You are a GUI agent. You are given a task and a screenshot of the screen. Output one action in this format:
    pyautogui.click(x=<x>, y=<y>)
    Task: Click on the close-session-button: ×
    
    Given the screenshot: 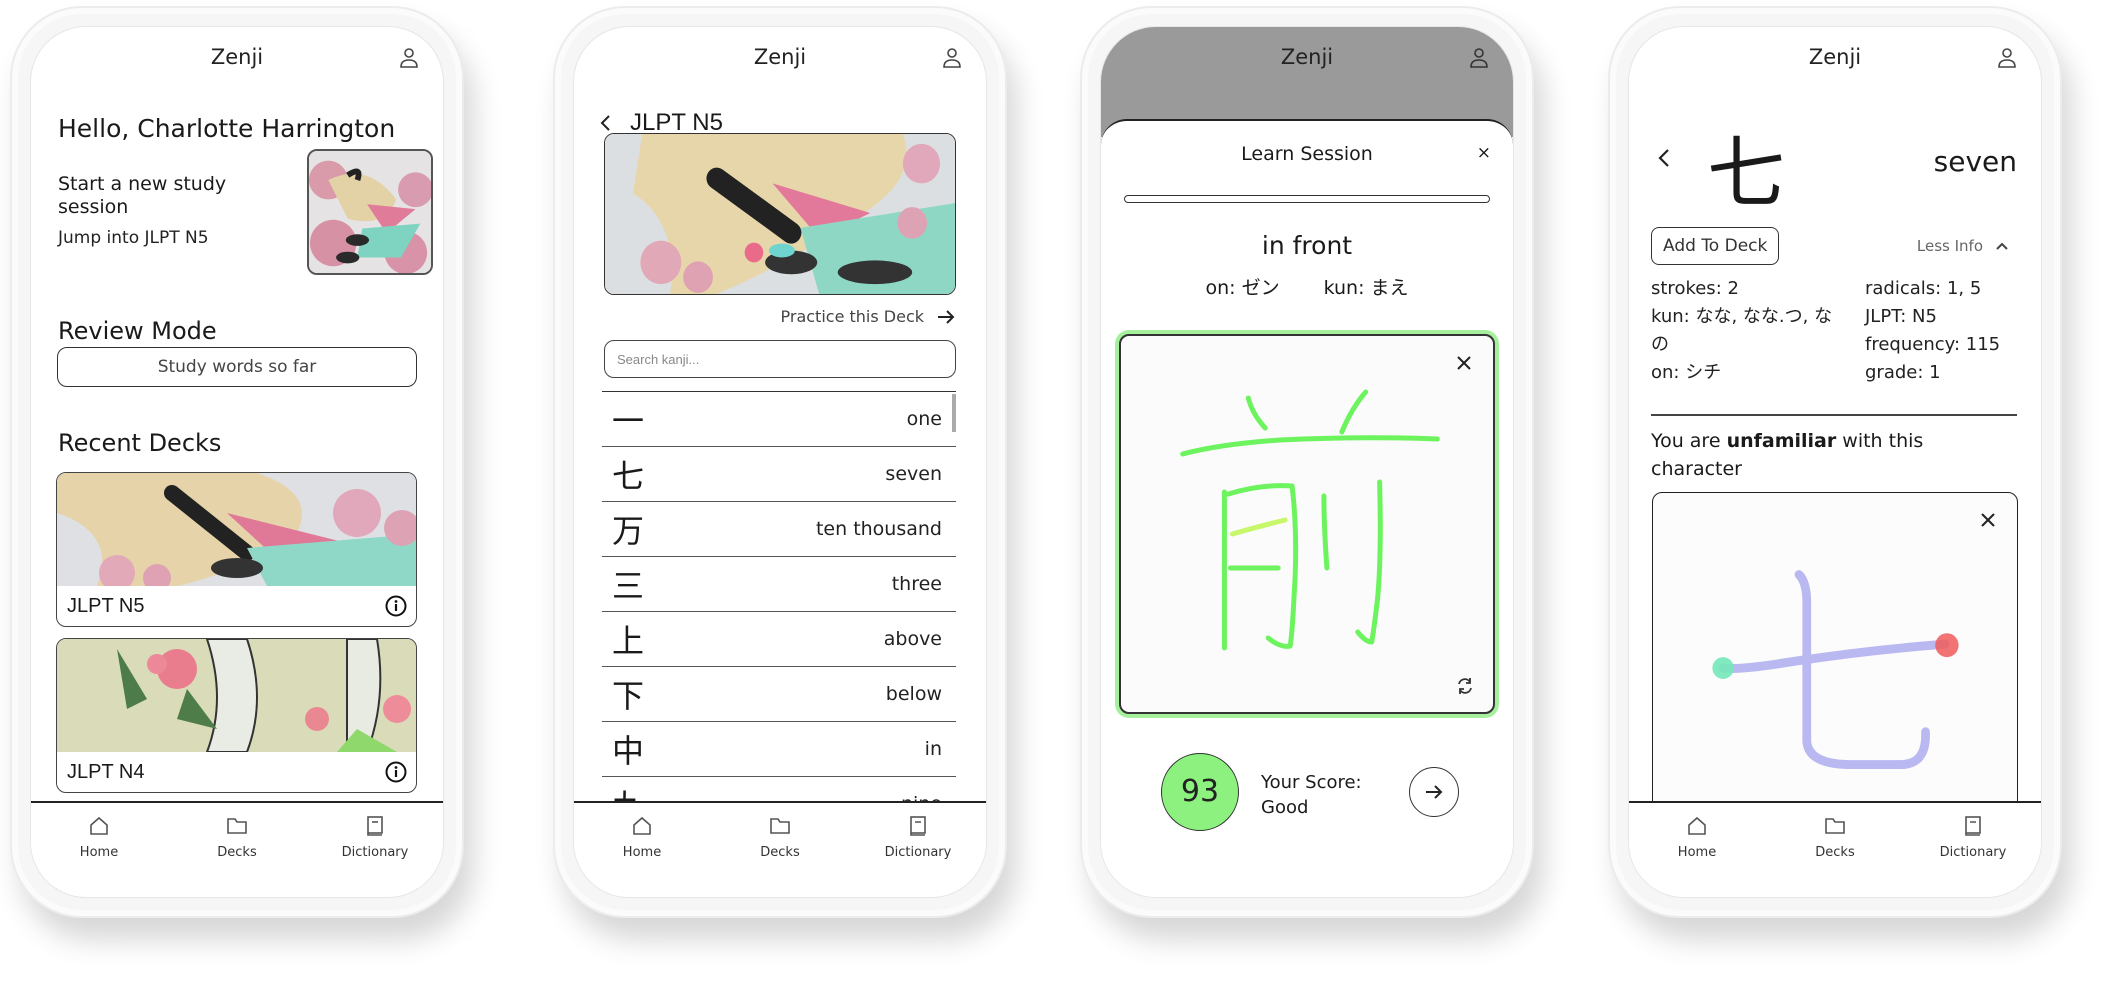 What is the action you would take?
    pyautogui.click(x=1484, y=153)
    